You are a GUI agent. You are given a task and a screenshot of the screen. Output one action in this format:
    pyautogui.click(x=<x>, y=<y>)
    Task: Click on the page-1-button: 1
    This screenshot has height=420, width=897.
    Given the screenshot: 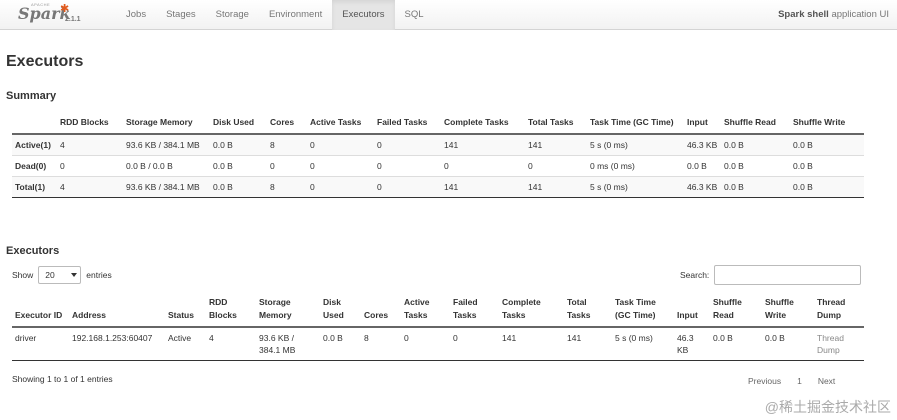 What is the action you would take?
    pyautogui.click(x=799, y=381)
    